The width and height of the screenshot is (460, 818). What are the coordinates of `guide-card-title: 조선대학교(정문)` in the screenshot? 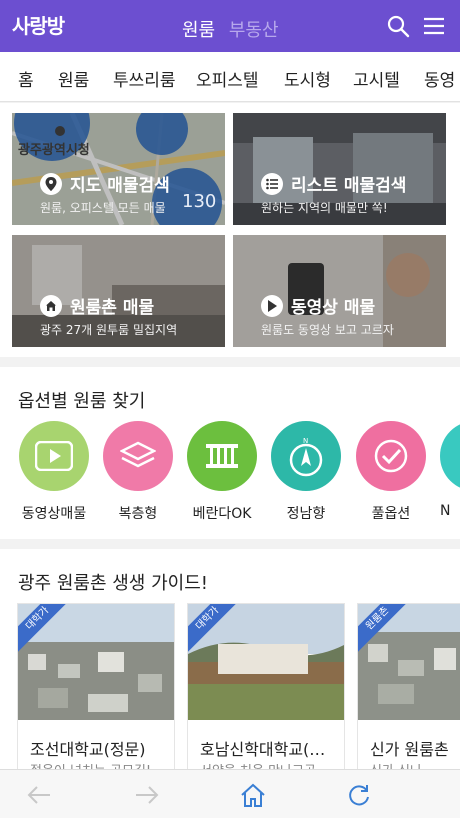 It's located at (88, 749).